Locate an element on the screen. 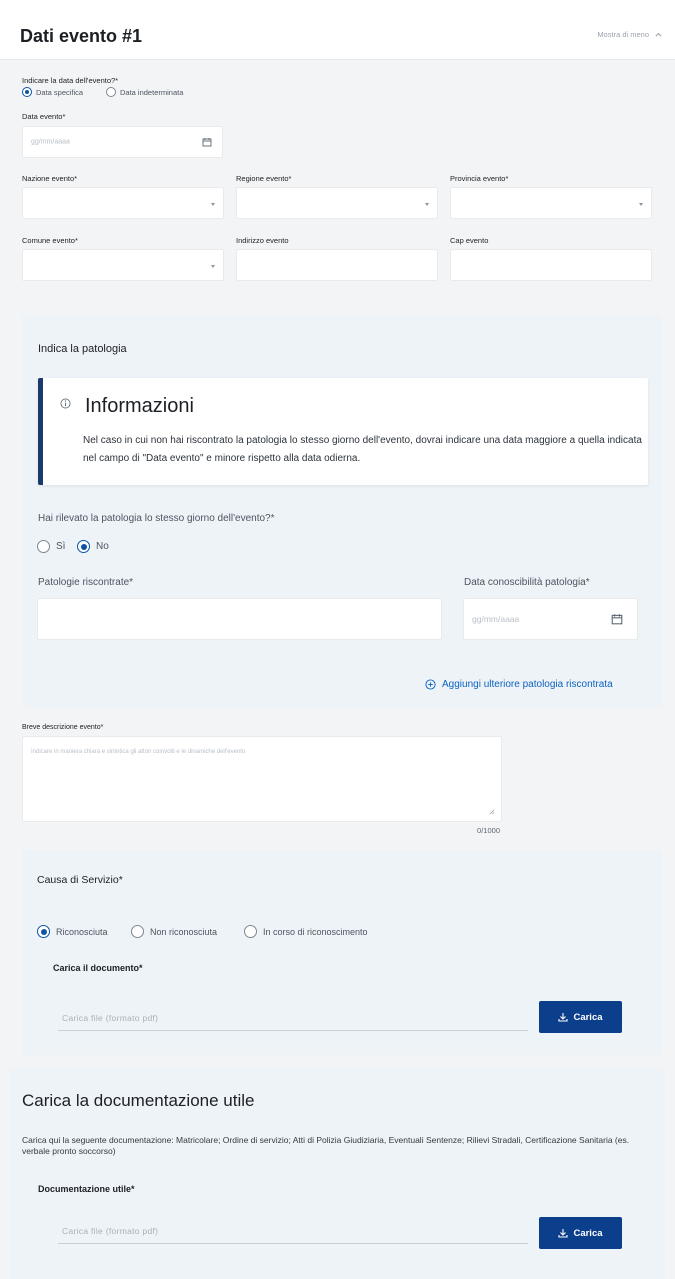  upload-document-button-label: Carica is located at coordinates (588, 1017).